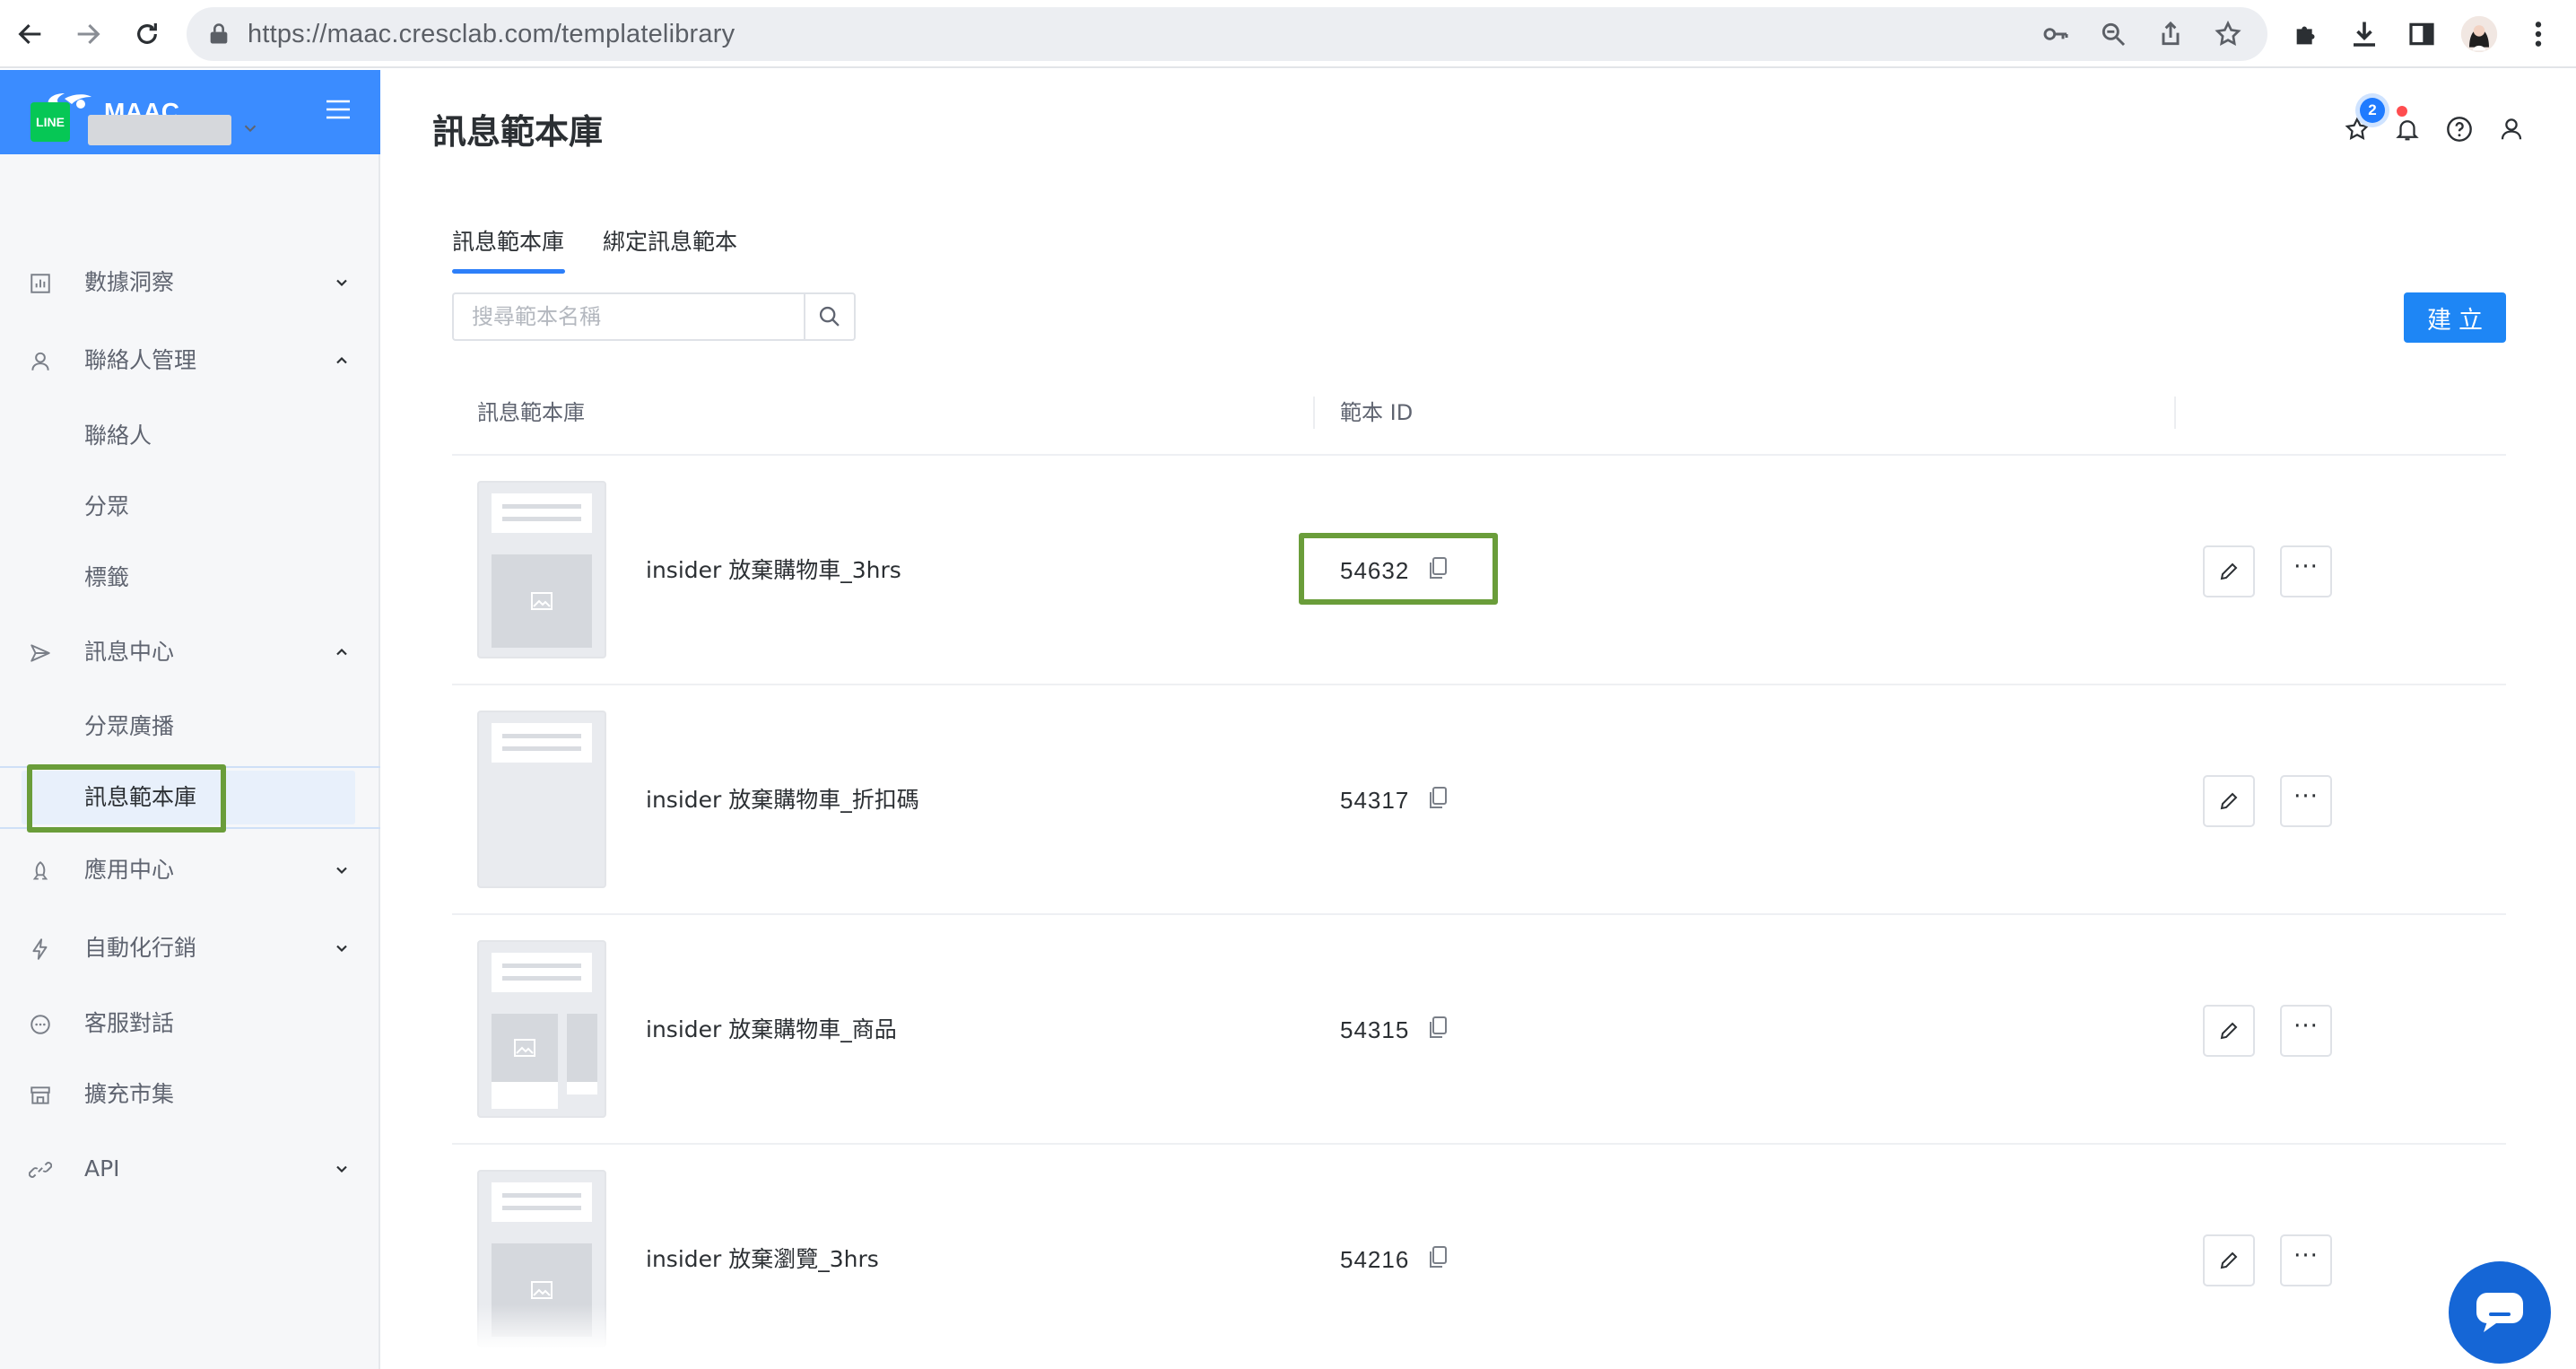 This screenshot has height=1369, width=2576. Describe the element at coordinates (159, 130) in the screenshot. I see `channel-name-redacted` at that location.